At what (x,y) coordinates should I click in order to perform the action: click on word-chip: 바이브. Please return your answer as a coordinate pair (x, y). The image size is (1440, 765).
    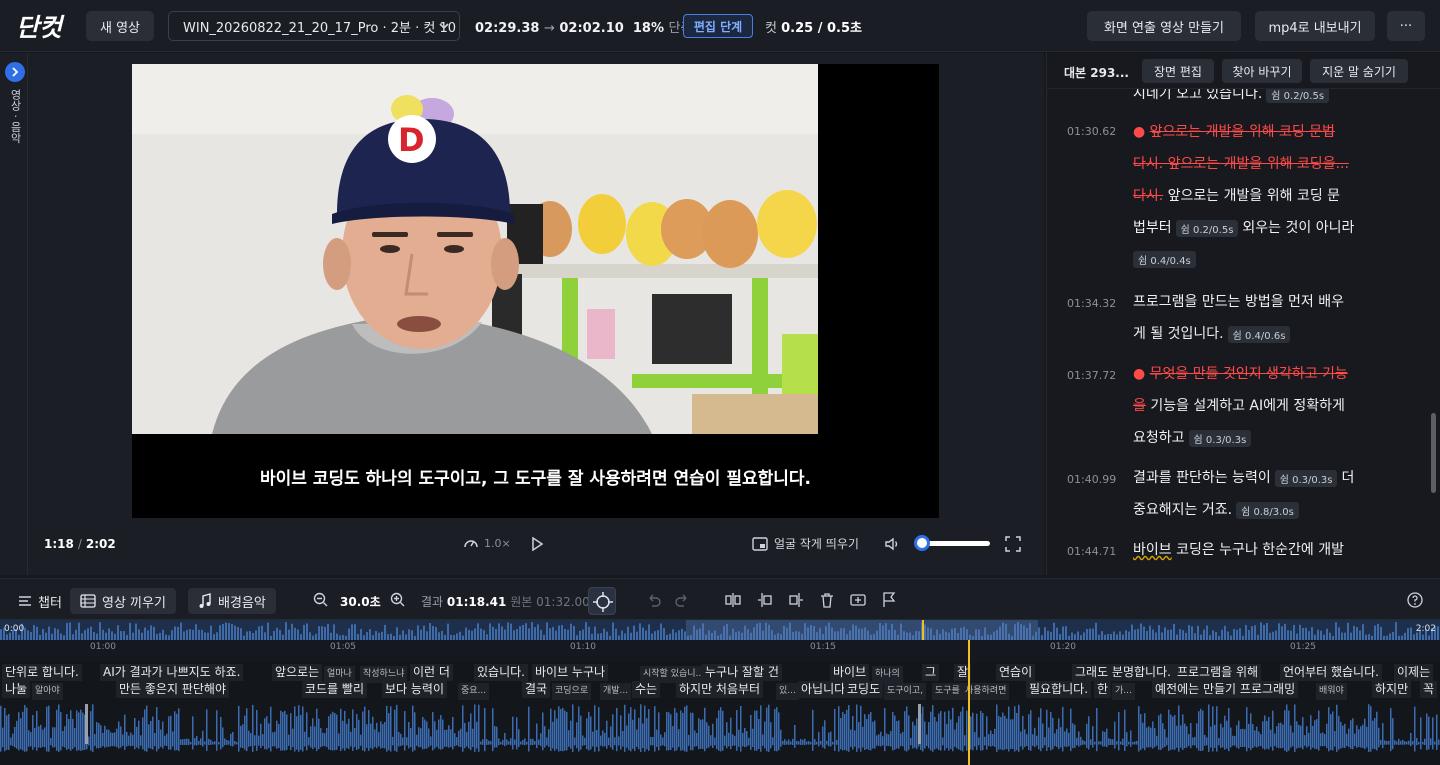
    Looking at the image, I should click on (850, 672).